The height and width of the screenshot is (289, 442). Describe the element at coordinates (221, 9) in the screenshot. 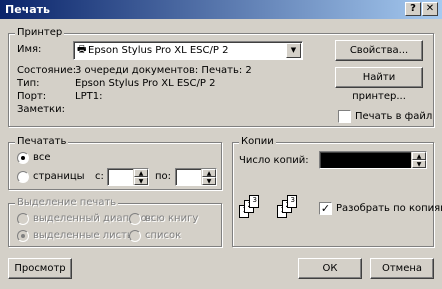

I see `title-bar: Печать ? ✕` at that location.